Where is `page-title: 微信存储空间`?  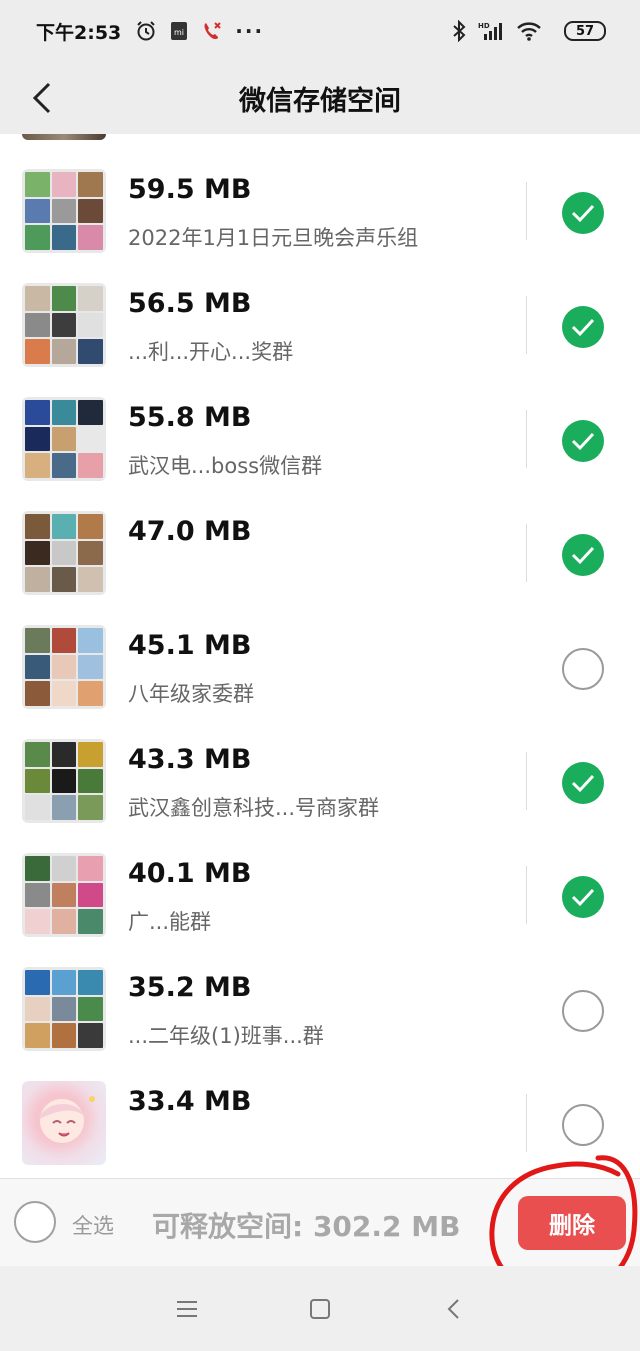 page-title: 微信存储空间 is located at coordinates (320, 101).